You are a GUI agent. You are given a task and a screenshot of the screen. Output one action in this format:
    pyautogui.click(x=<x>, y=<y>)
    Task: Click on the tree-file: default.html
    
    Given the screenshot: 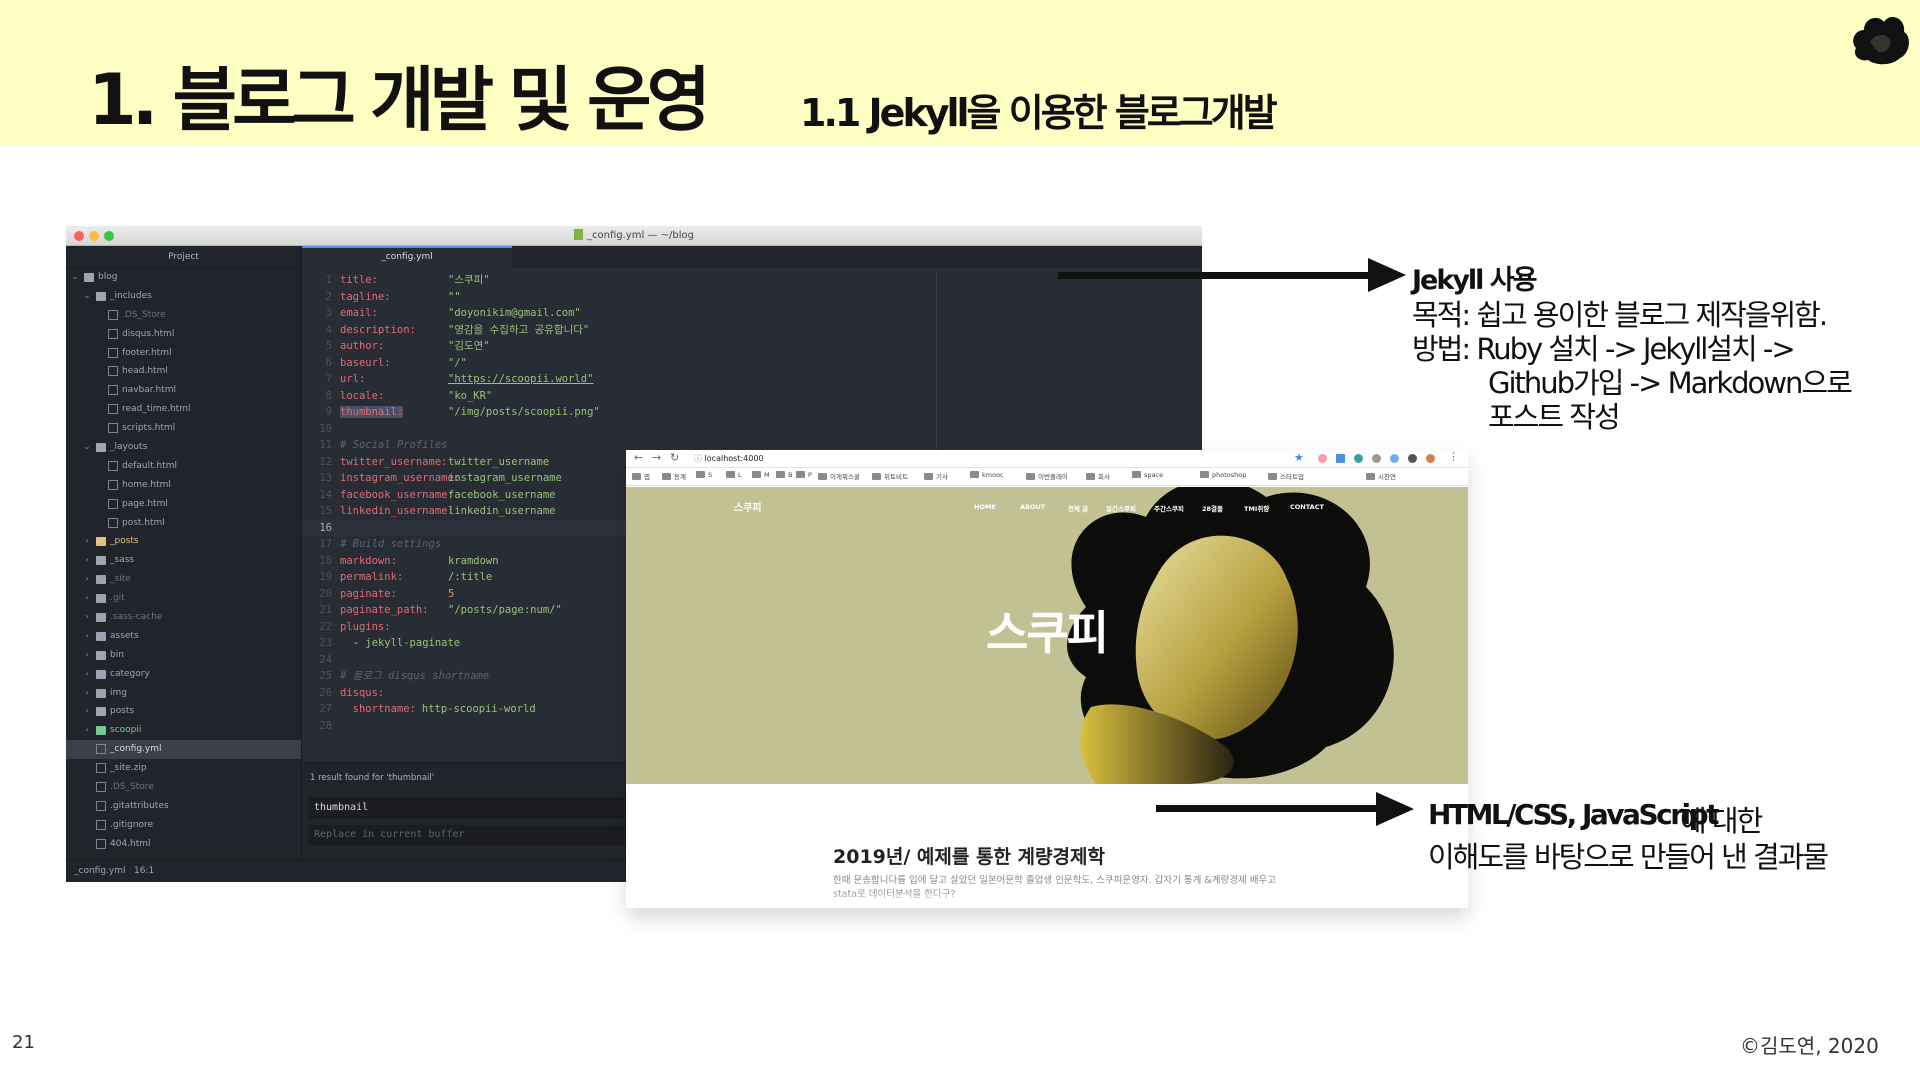 What is the action you would take?
    pyautogui.click(x=183, y=466)
    